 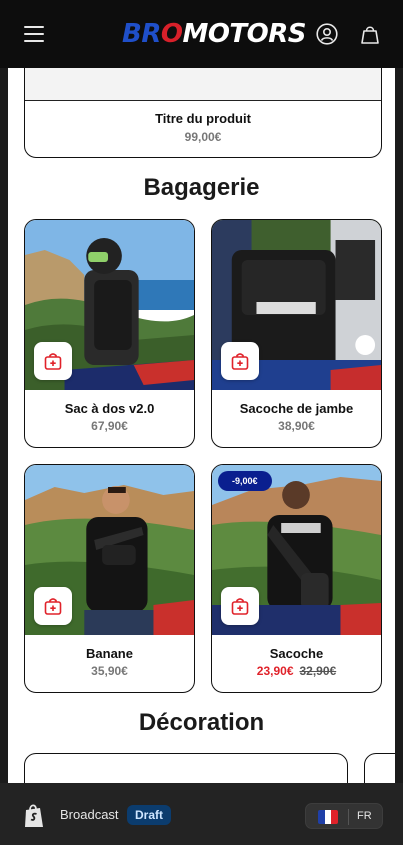 I want to click on theme-name: Broadcast, so click(x=89, y=814).